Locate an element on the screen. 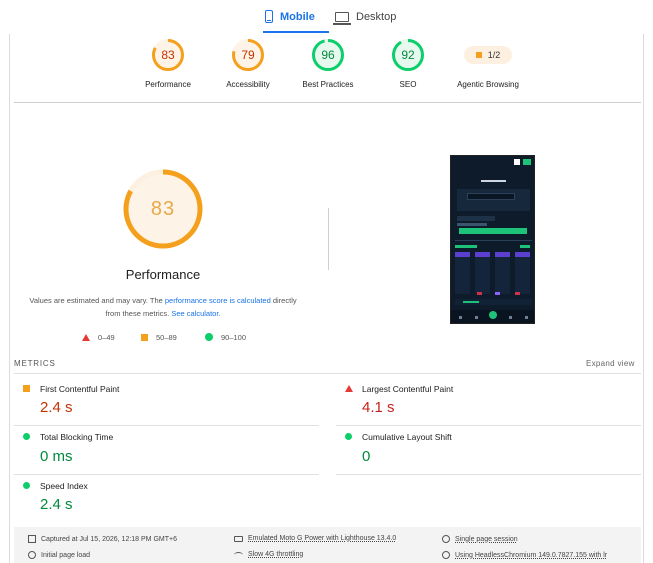  performance-main-score: 83 is located at coordinates (163, 209).